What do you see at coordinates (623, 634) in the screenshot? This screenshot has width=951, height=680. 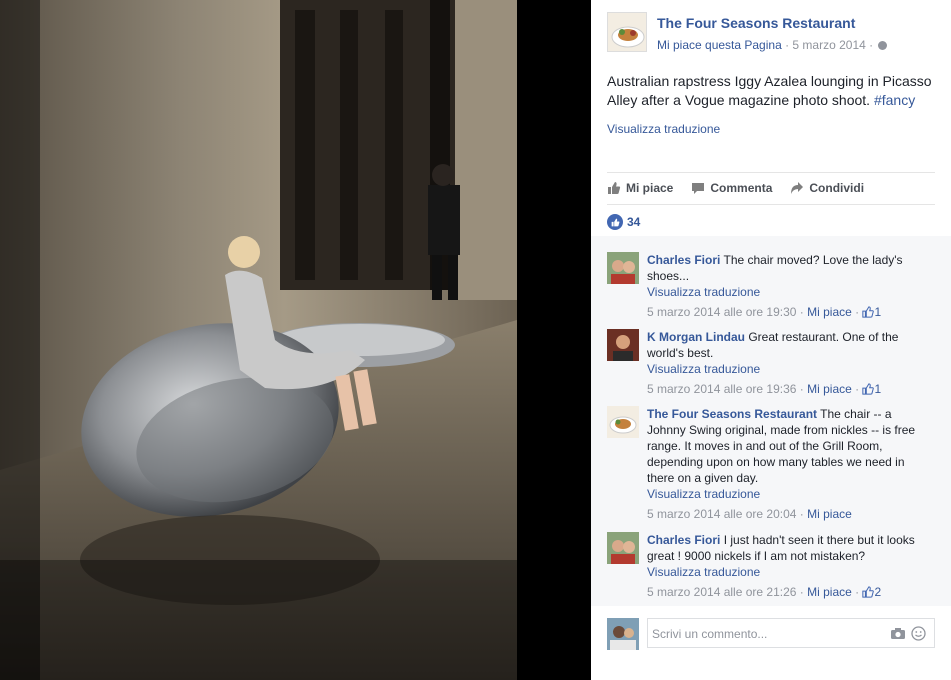 I see `current-user-avatar` at bounding box center [623, 634].